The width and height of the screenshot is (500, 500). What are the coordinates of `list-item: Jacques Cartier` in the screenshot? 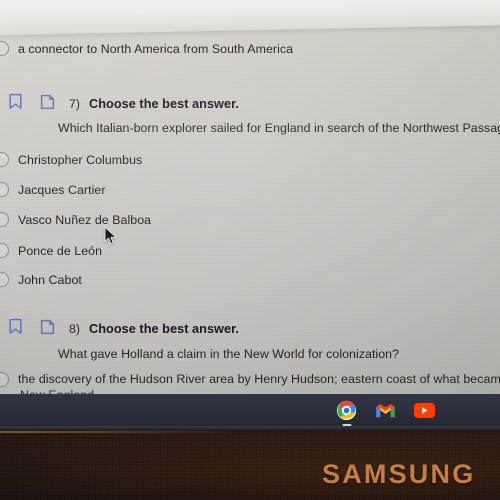 It's located at (53, 189).